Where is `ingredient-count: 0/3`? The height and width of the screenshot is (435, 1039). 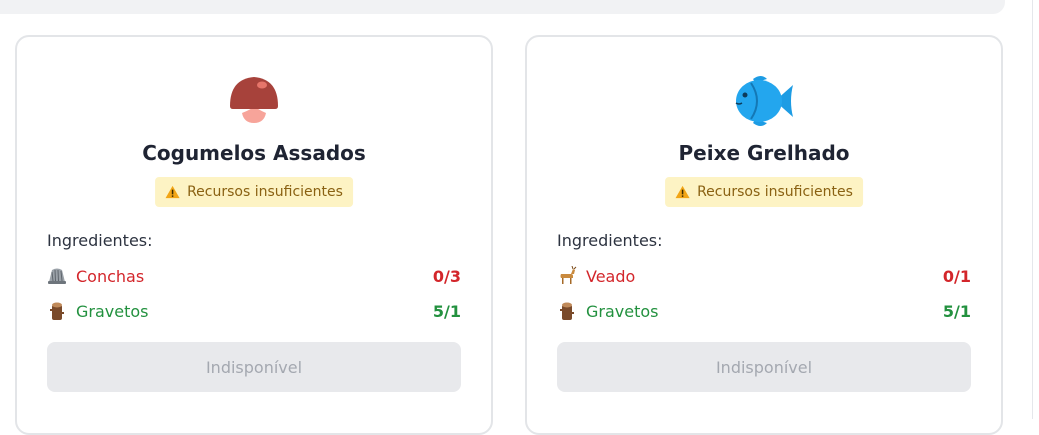
ingredient-count: 0/3 is located at coordinates (446, 276).